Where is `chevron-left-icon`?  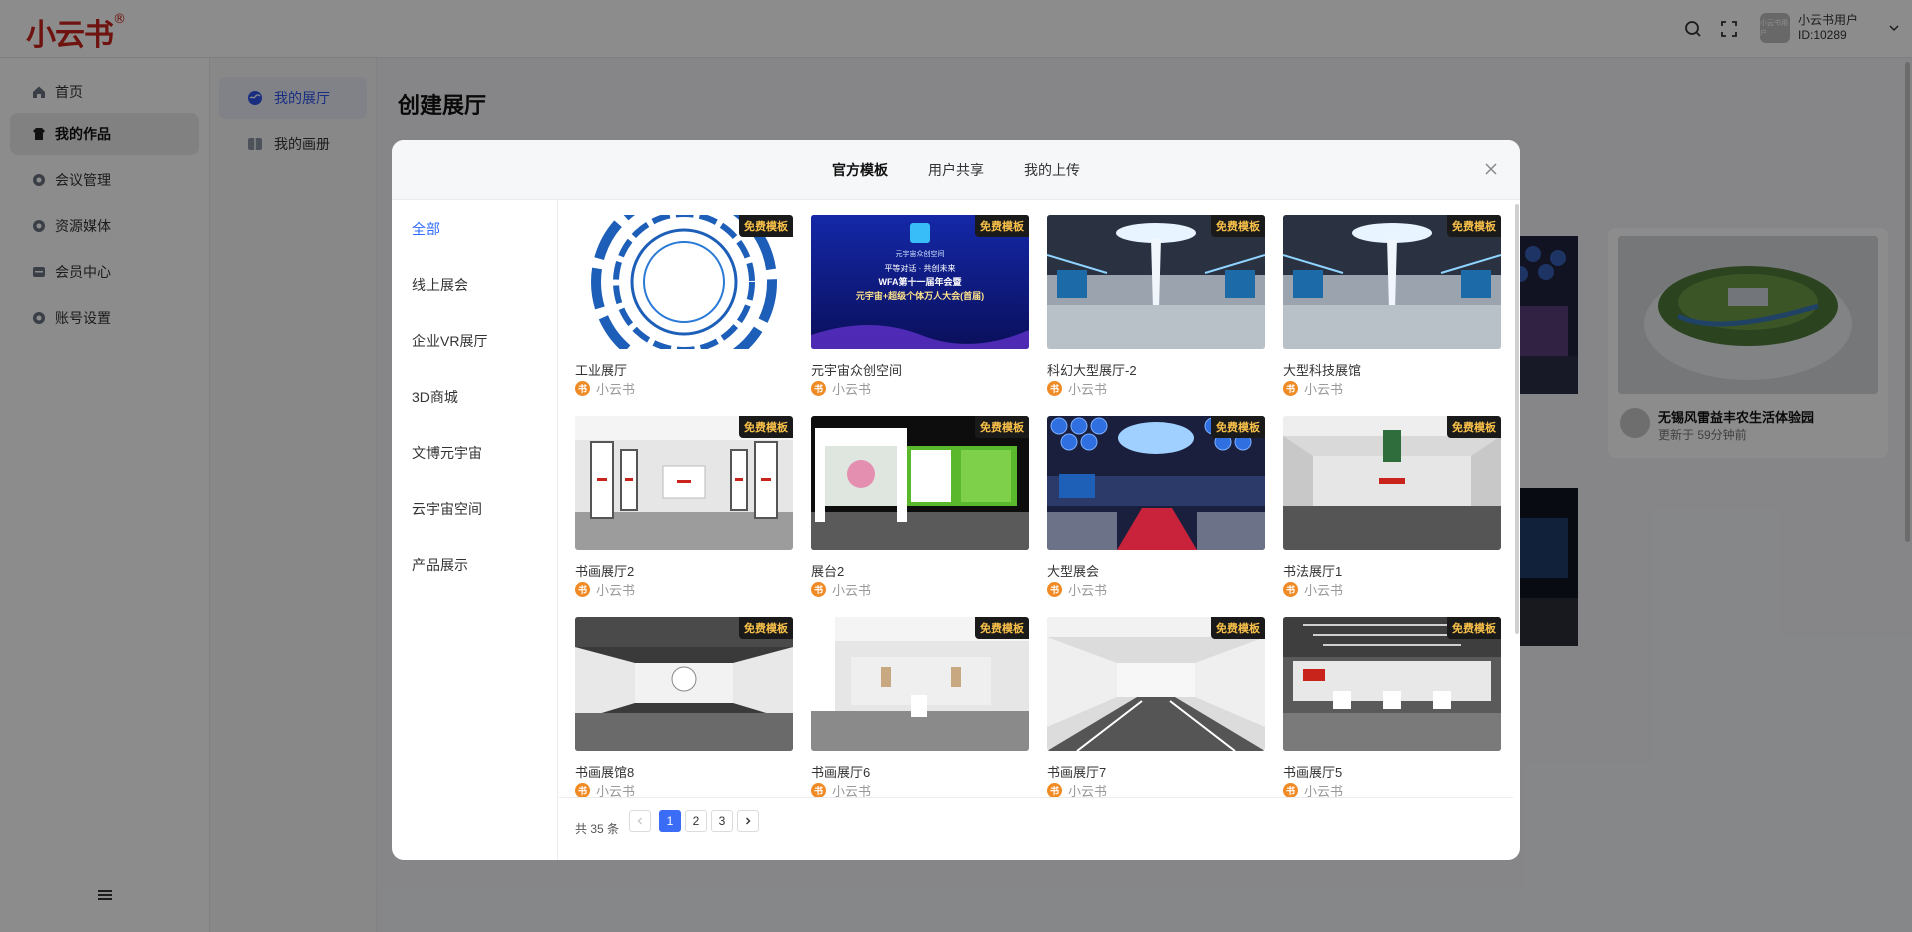 chevron-left-icon is located at coordinates (639, 821).